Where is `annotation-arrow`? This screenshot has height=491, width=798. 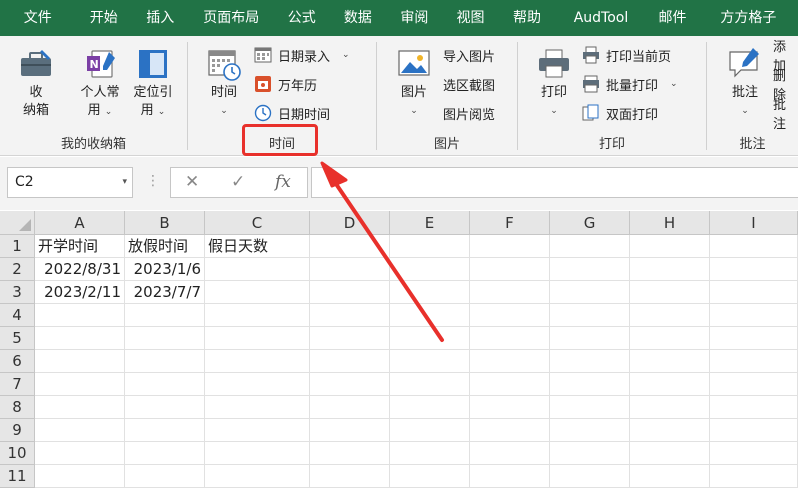 annotation-arrow is located at coordinates (382, 251).